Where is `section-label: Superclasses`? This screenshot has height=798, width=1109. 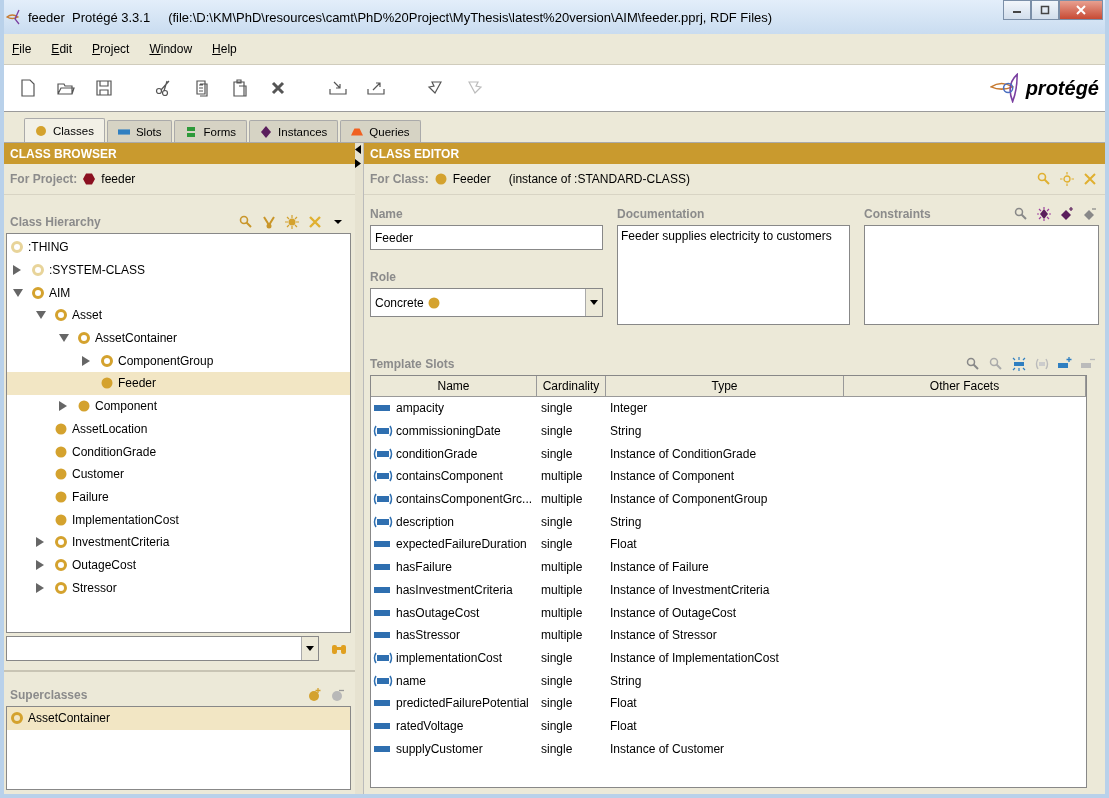 section-label: Superclasses is located at coordinates (49, 695).